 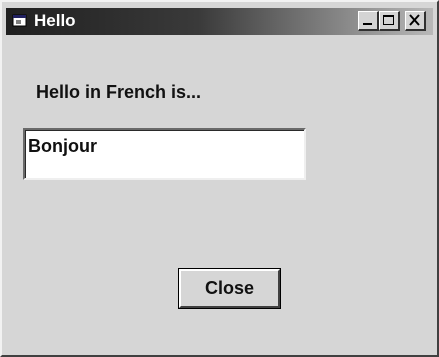 I want to click on maximize-button, so click(x=389, y=21).